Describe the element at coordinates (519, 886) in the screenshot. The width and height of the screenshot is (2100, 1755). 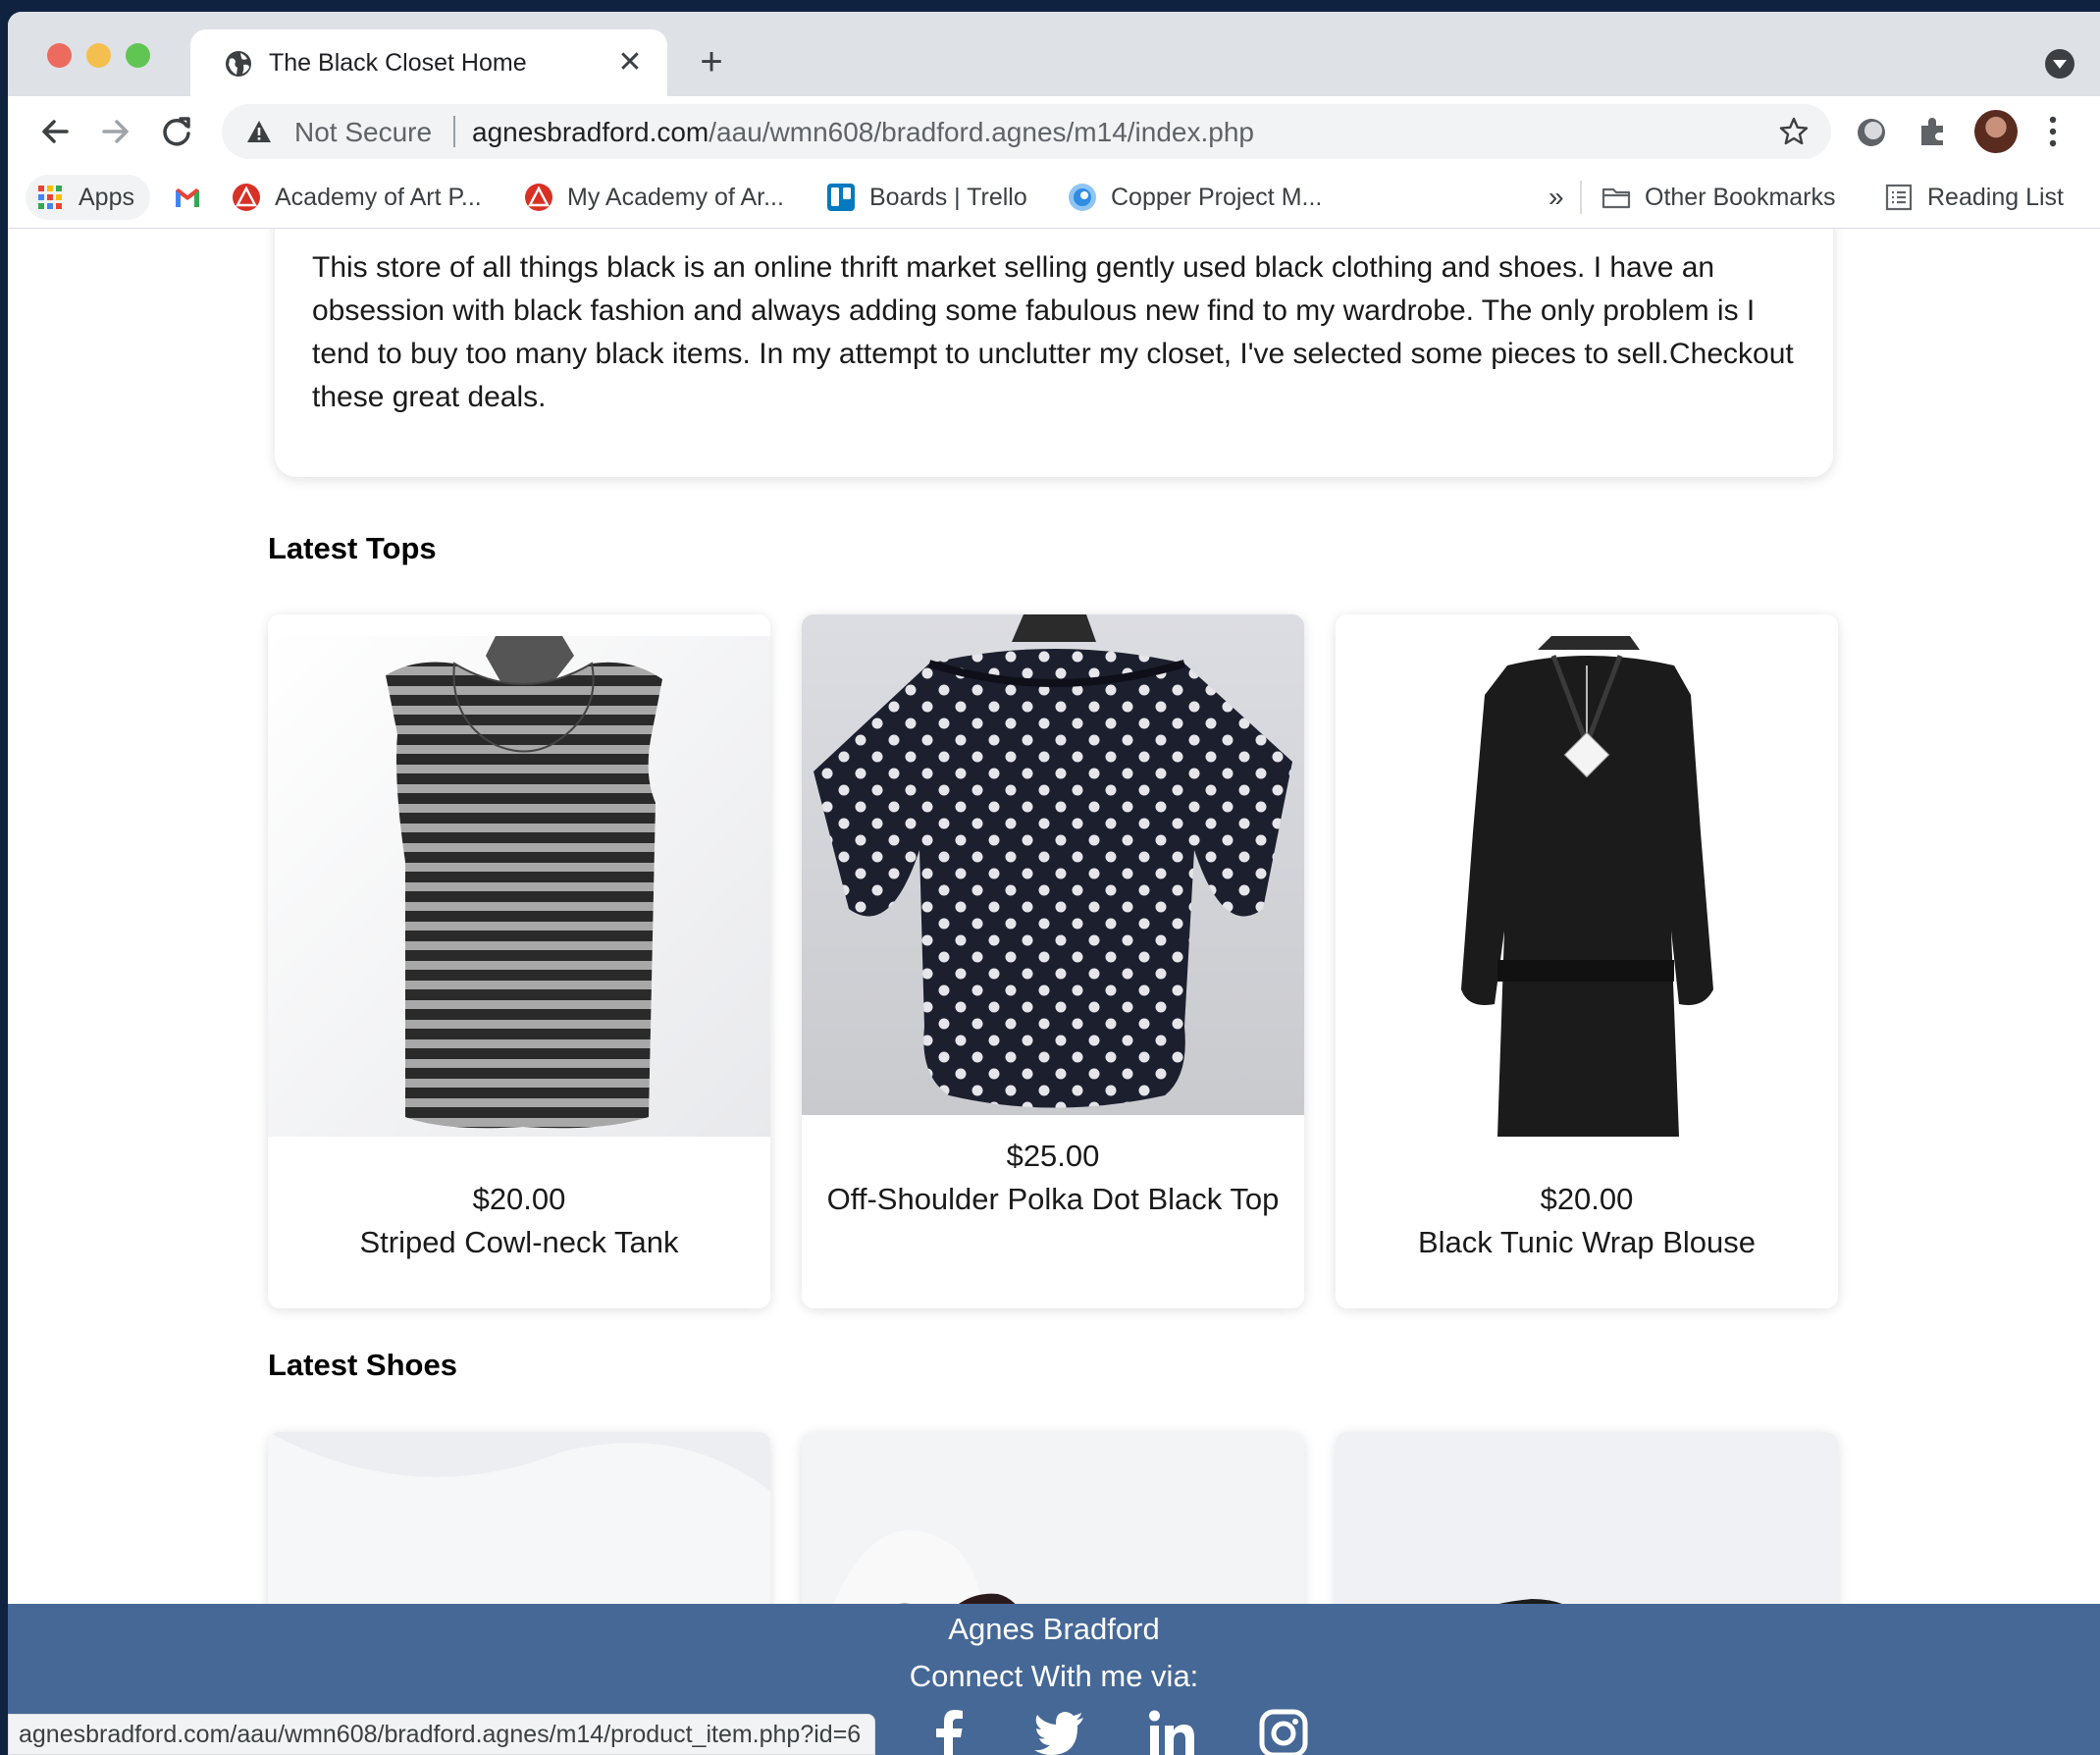
I see `product-image-striped-tank` at that location.